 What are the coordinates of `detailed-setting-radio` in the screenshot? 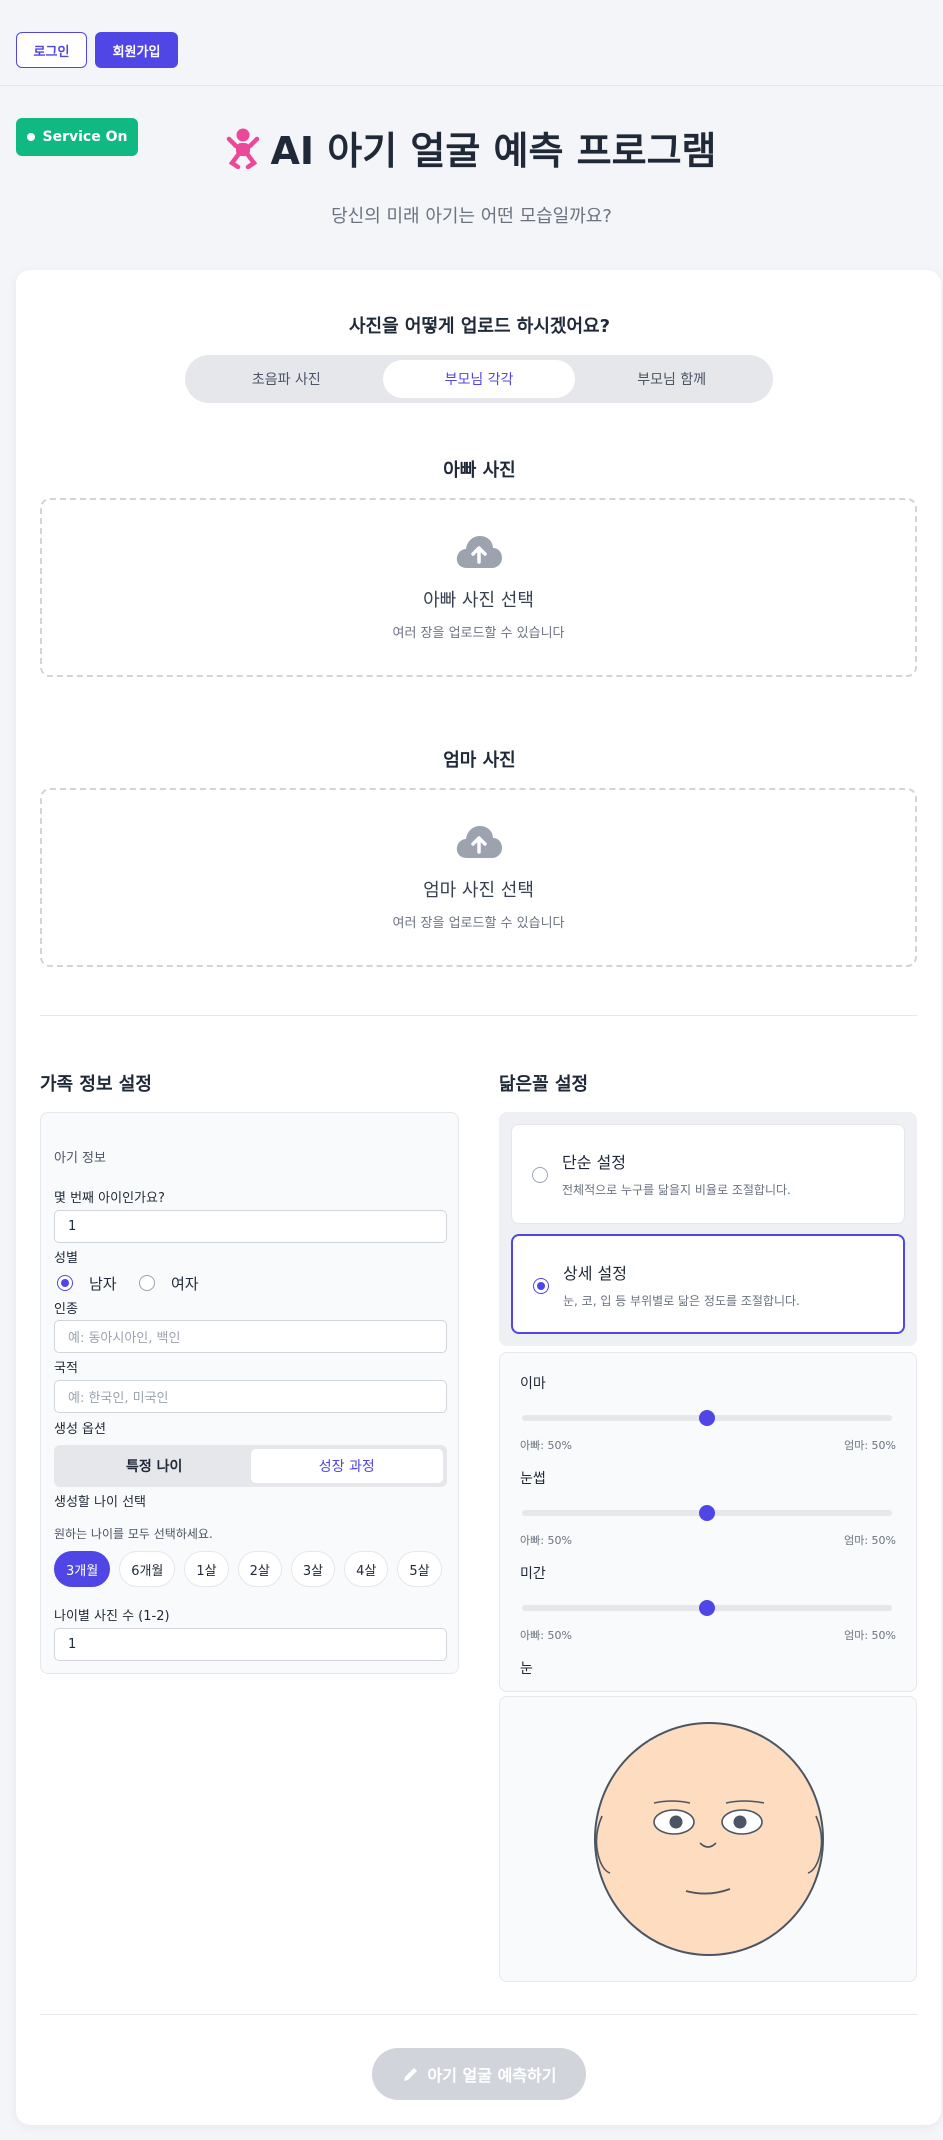 It's located at (541, 1286).